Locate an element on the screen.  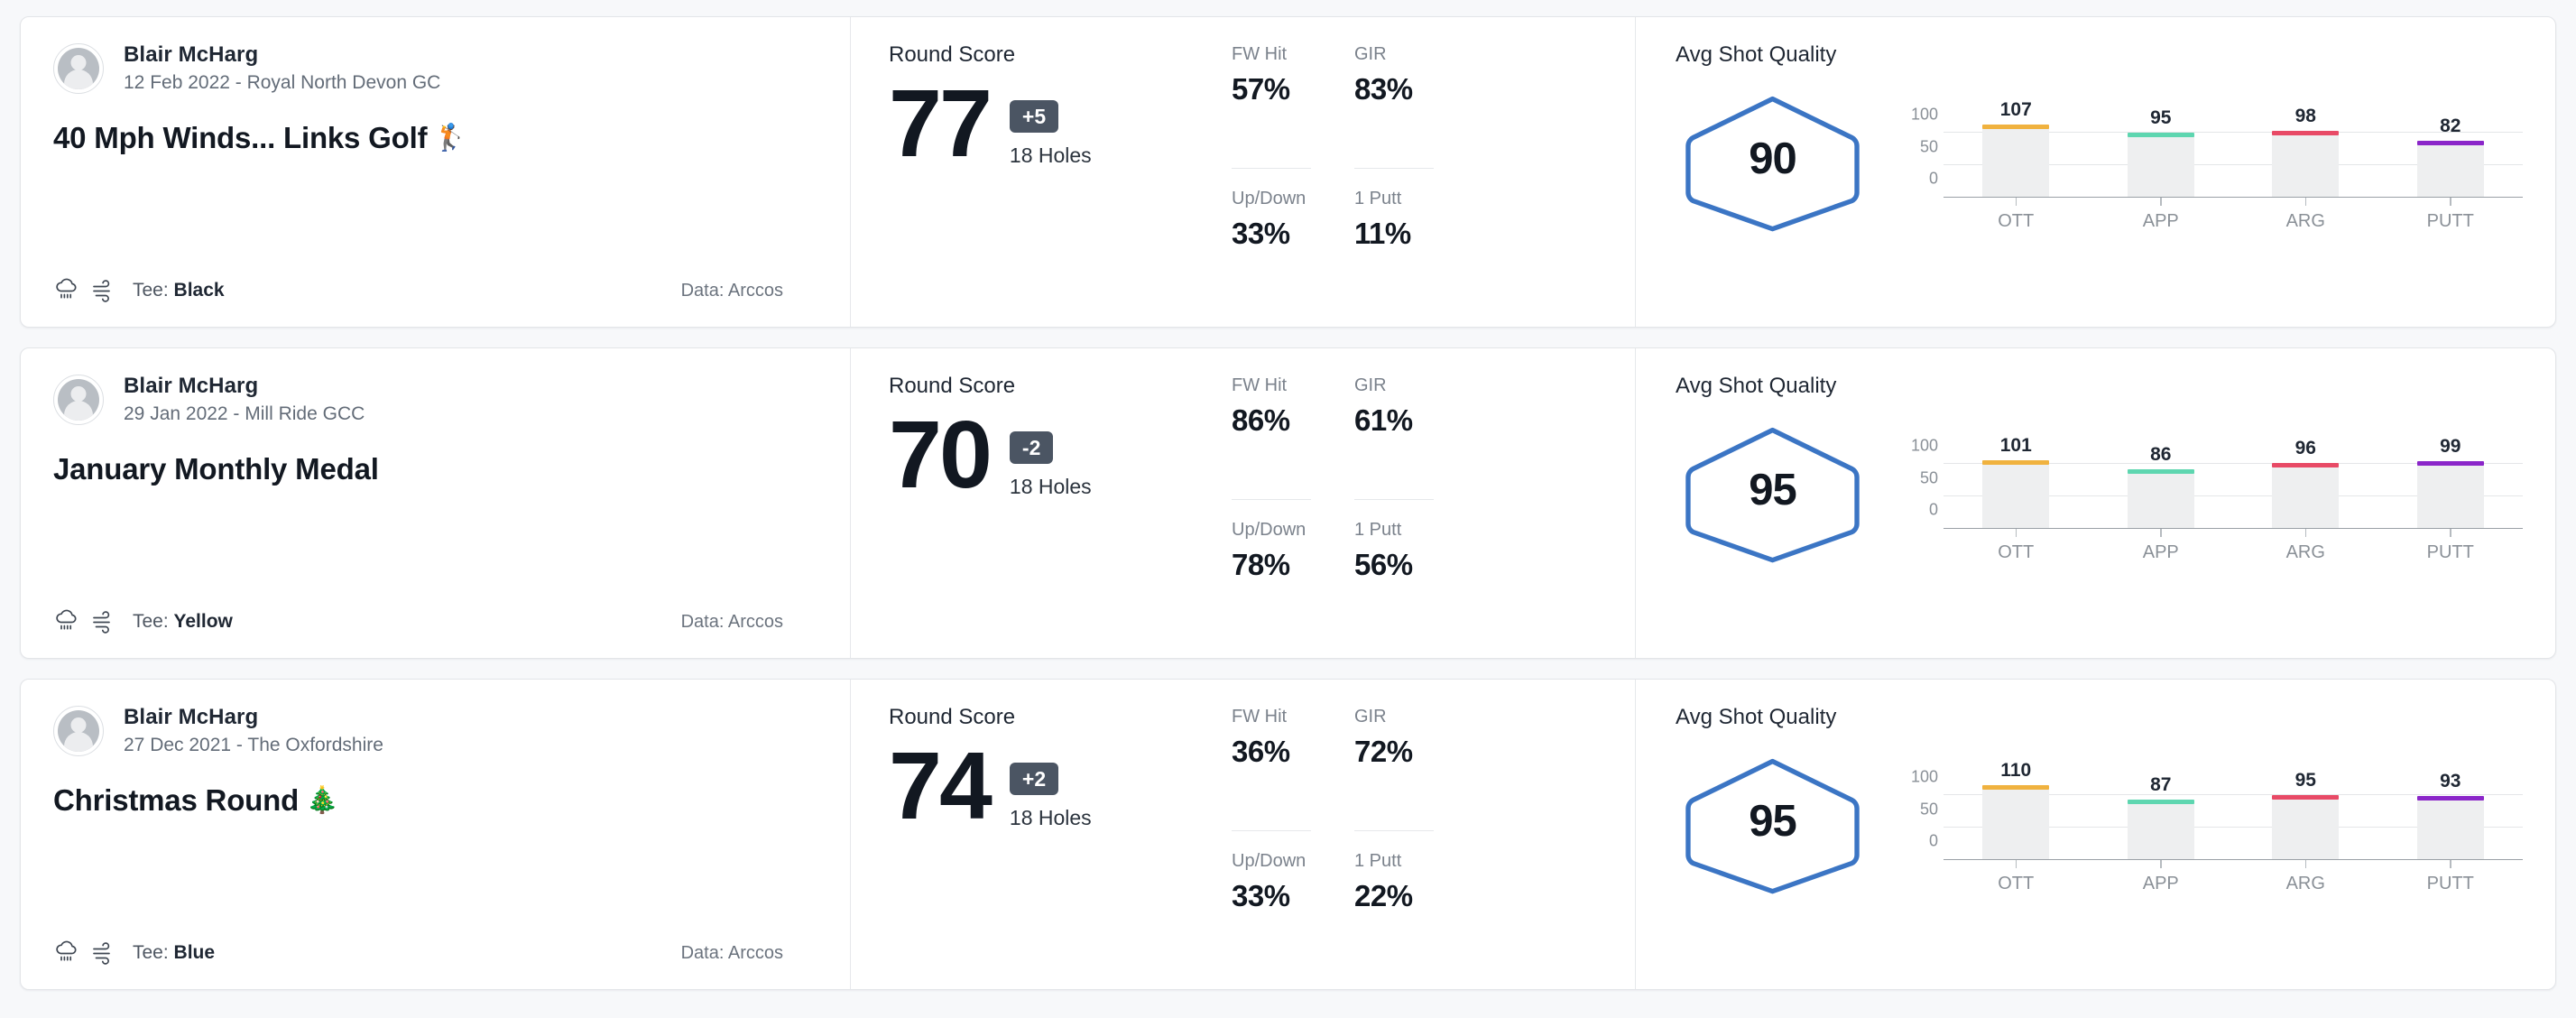
bar-column-app: 86 is located at coordinates (2160, 486).